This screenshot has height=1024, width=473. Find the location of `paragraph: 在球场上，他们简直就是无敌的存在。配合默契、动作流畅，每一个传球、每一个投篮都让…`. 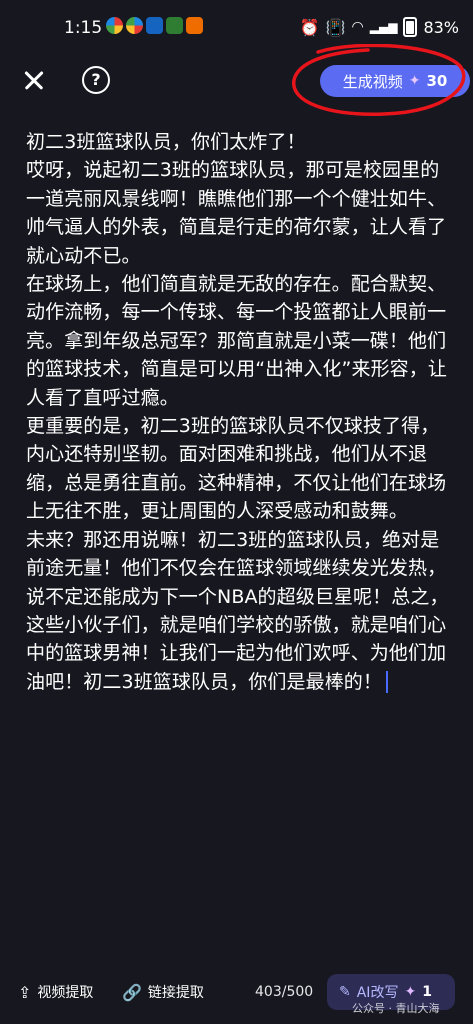

paragraph: 在球场上，他们简直就是无敌的存在。配合默契、动作流畅，每一个传球、每一个投篮都让… is located at coordinates (236, 341).